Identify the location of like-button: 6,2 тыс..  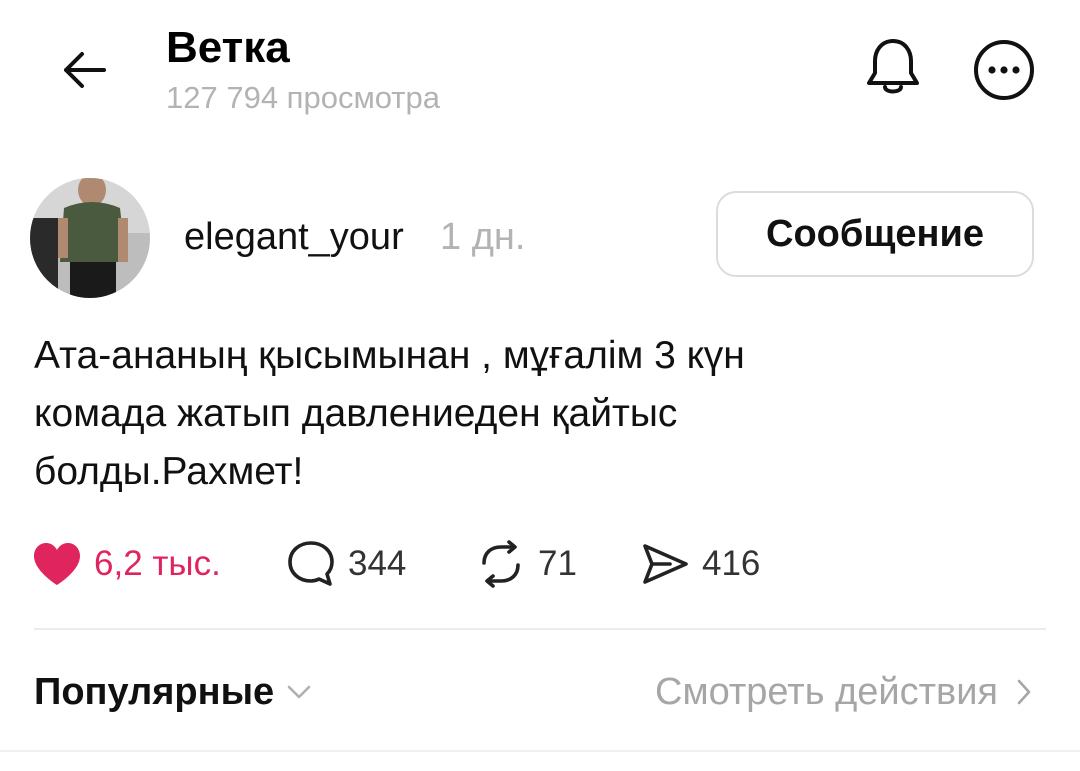
(126, 564).